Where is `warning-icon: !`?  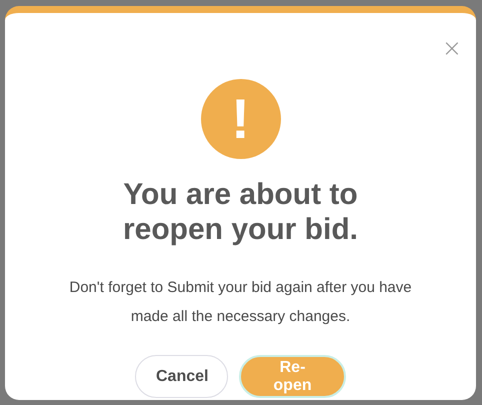 warning-icon: ! is located at coordinates (240, 119).